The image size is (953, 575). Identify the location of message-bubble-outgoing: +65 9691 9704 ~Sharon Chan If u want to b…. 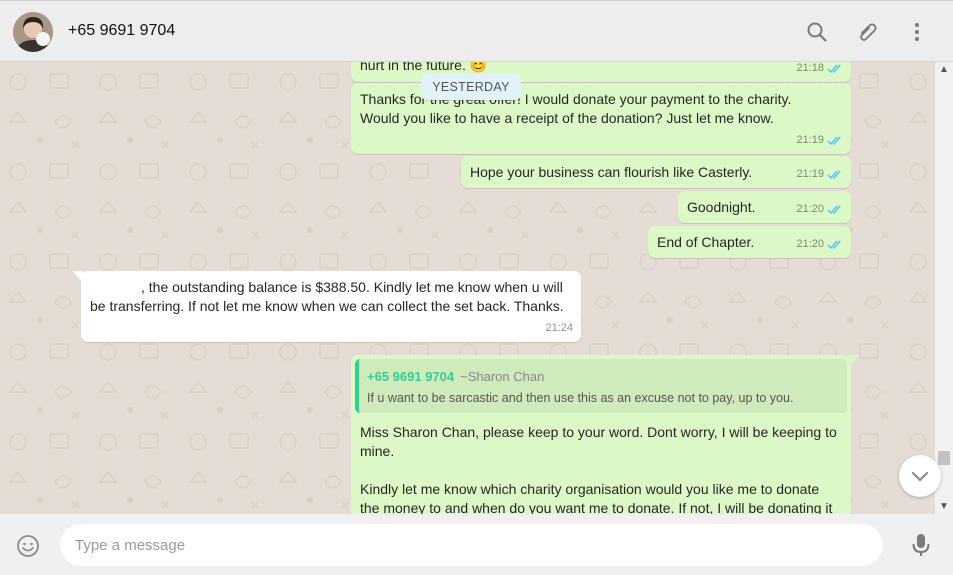
(601, 434).